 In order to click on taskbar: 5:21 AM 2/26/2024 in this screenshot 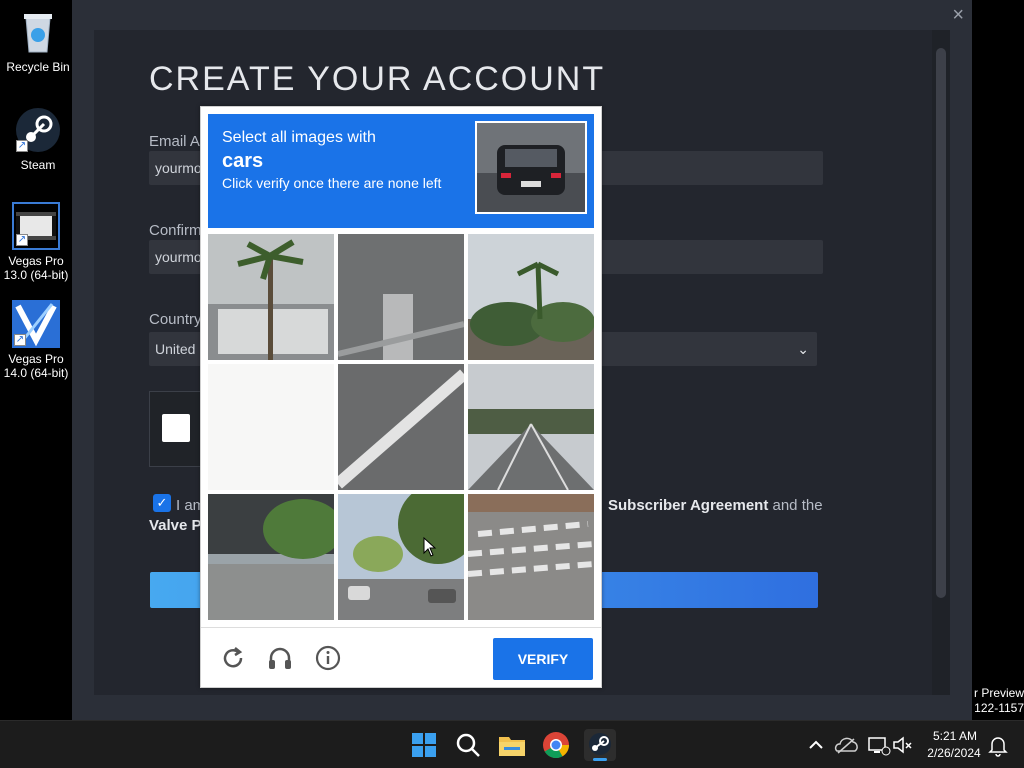, I will do `click(512, 744)`.